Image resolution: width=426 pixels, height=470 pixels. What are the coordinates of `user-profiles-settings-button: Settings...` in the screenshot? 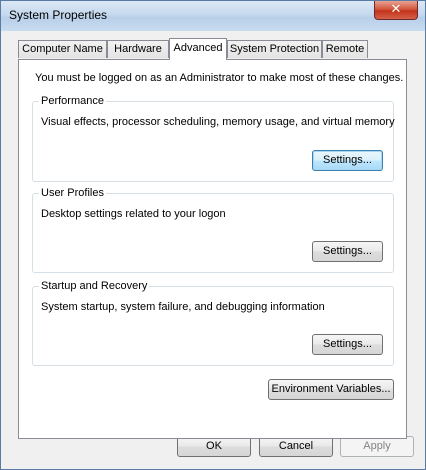 It's located at (347, 251).